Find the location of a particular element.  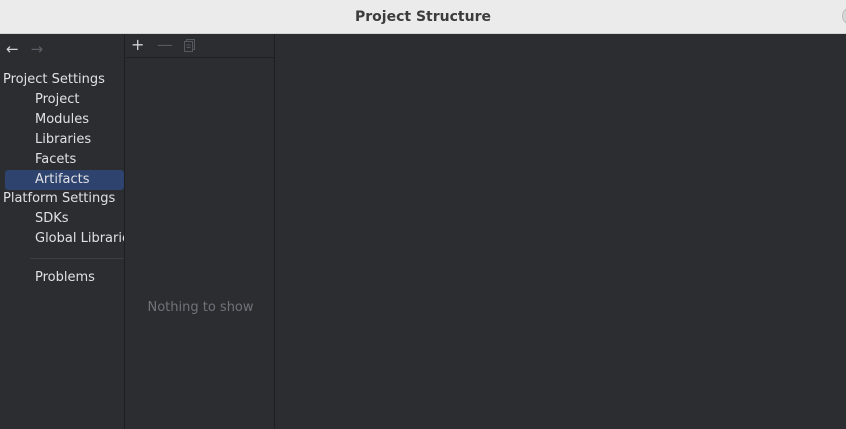

window-title: Project Structure is located at coordinates (423, 16).